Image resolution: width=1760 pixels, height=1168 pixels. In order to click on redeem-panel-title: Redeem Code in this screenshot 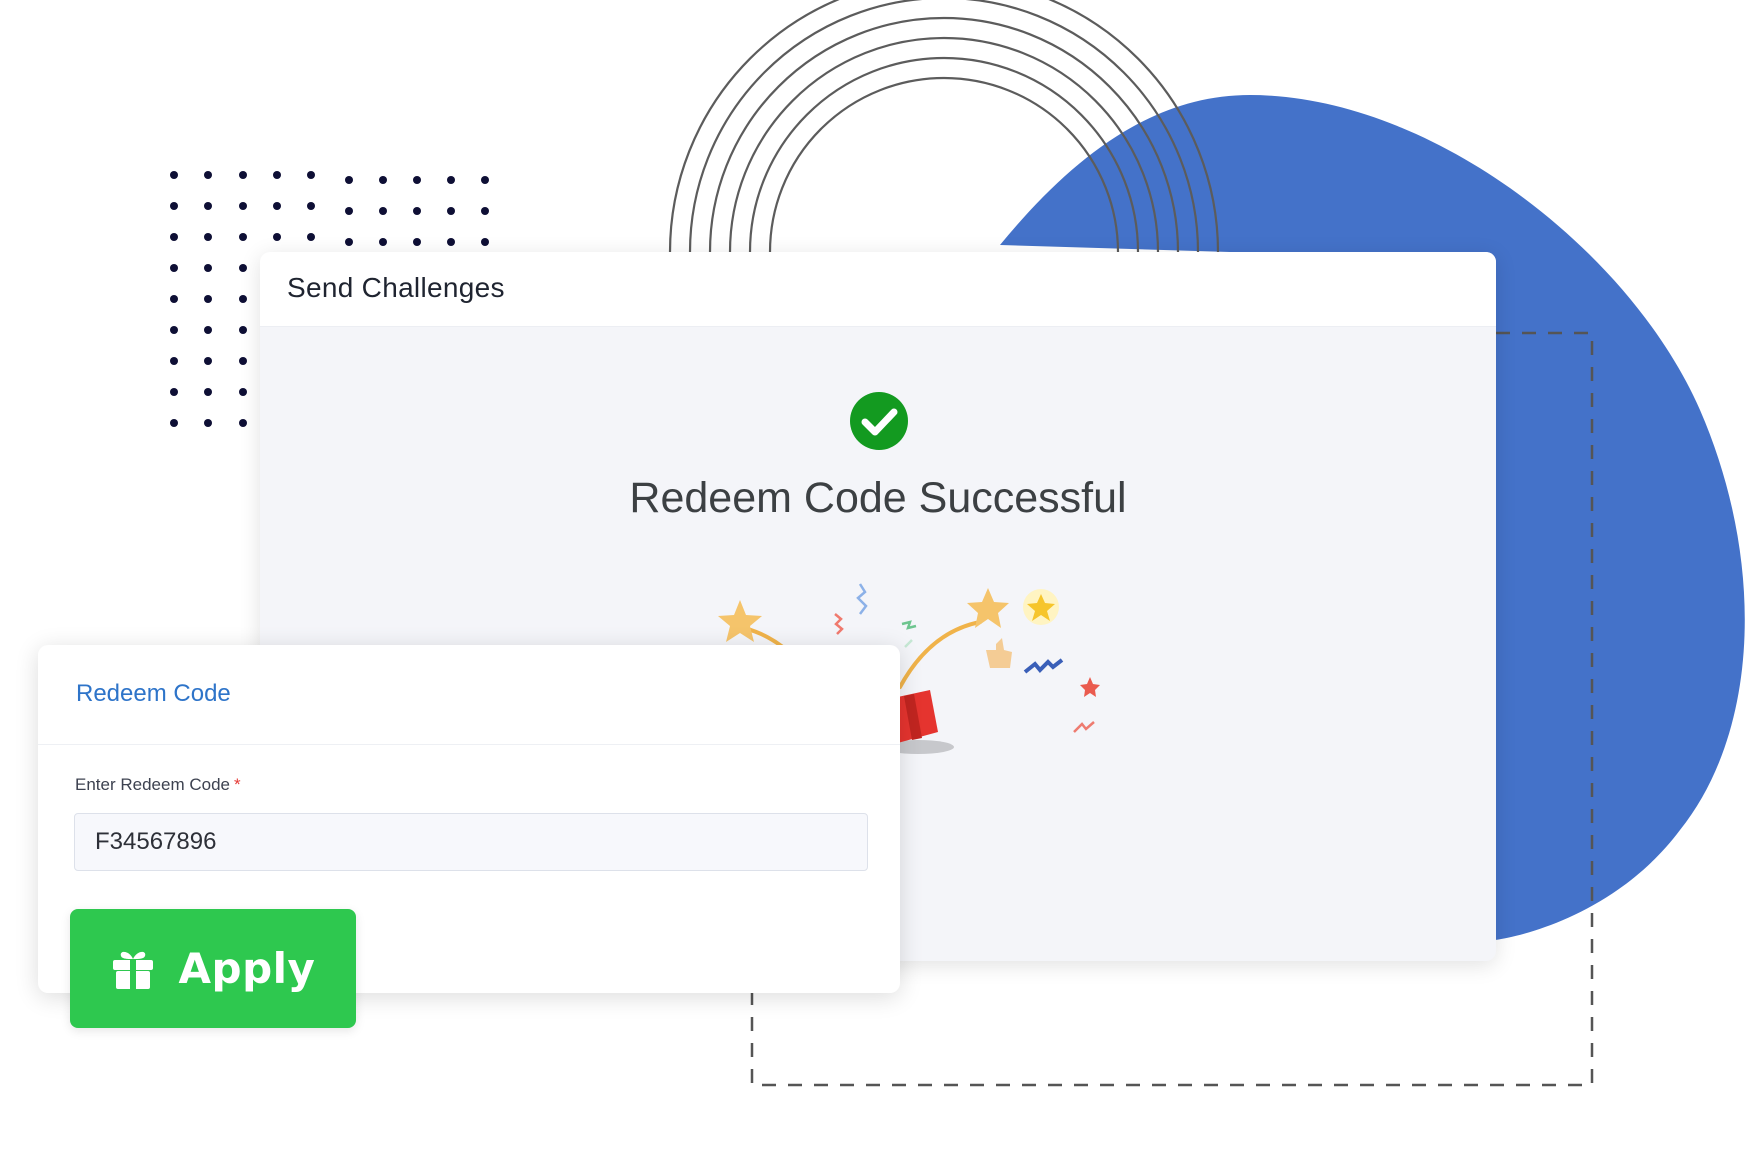, I will do `click(153, 693)`.